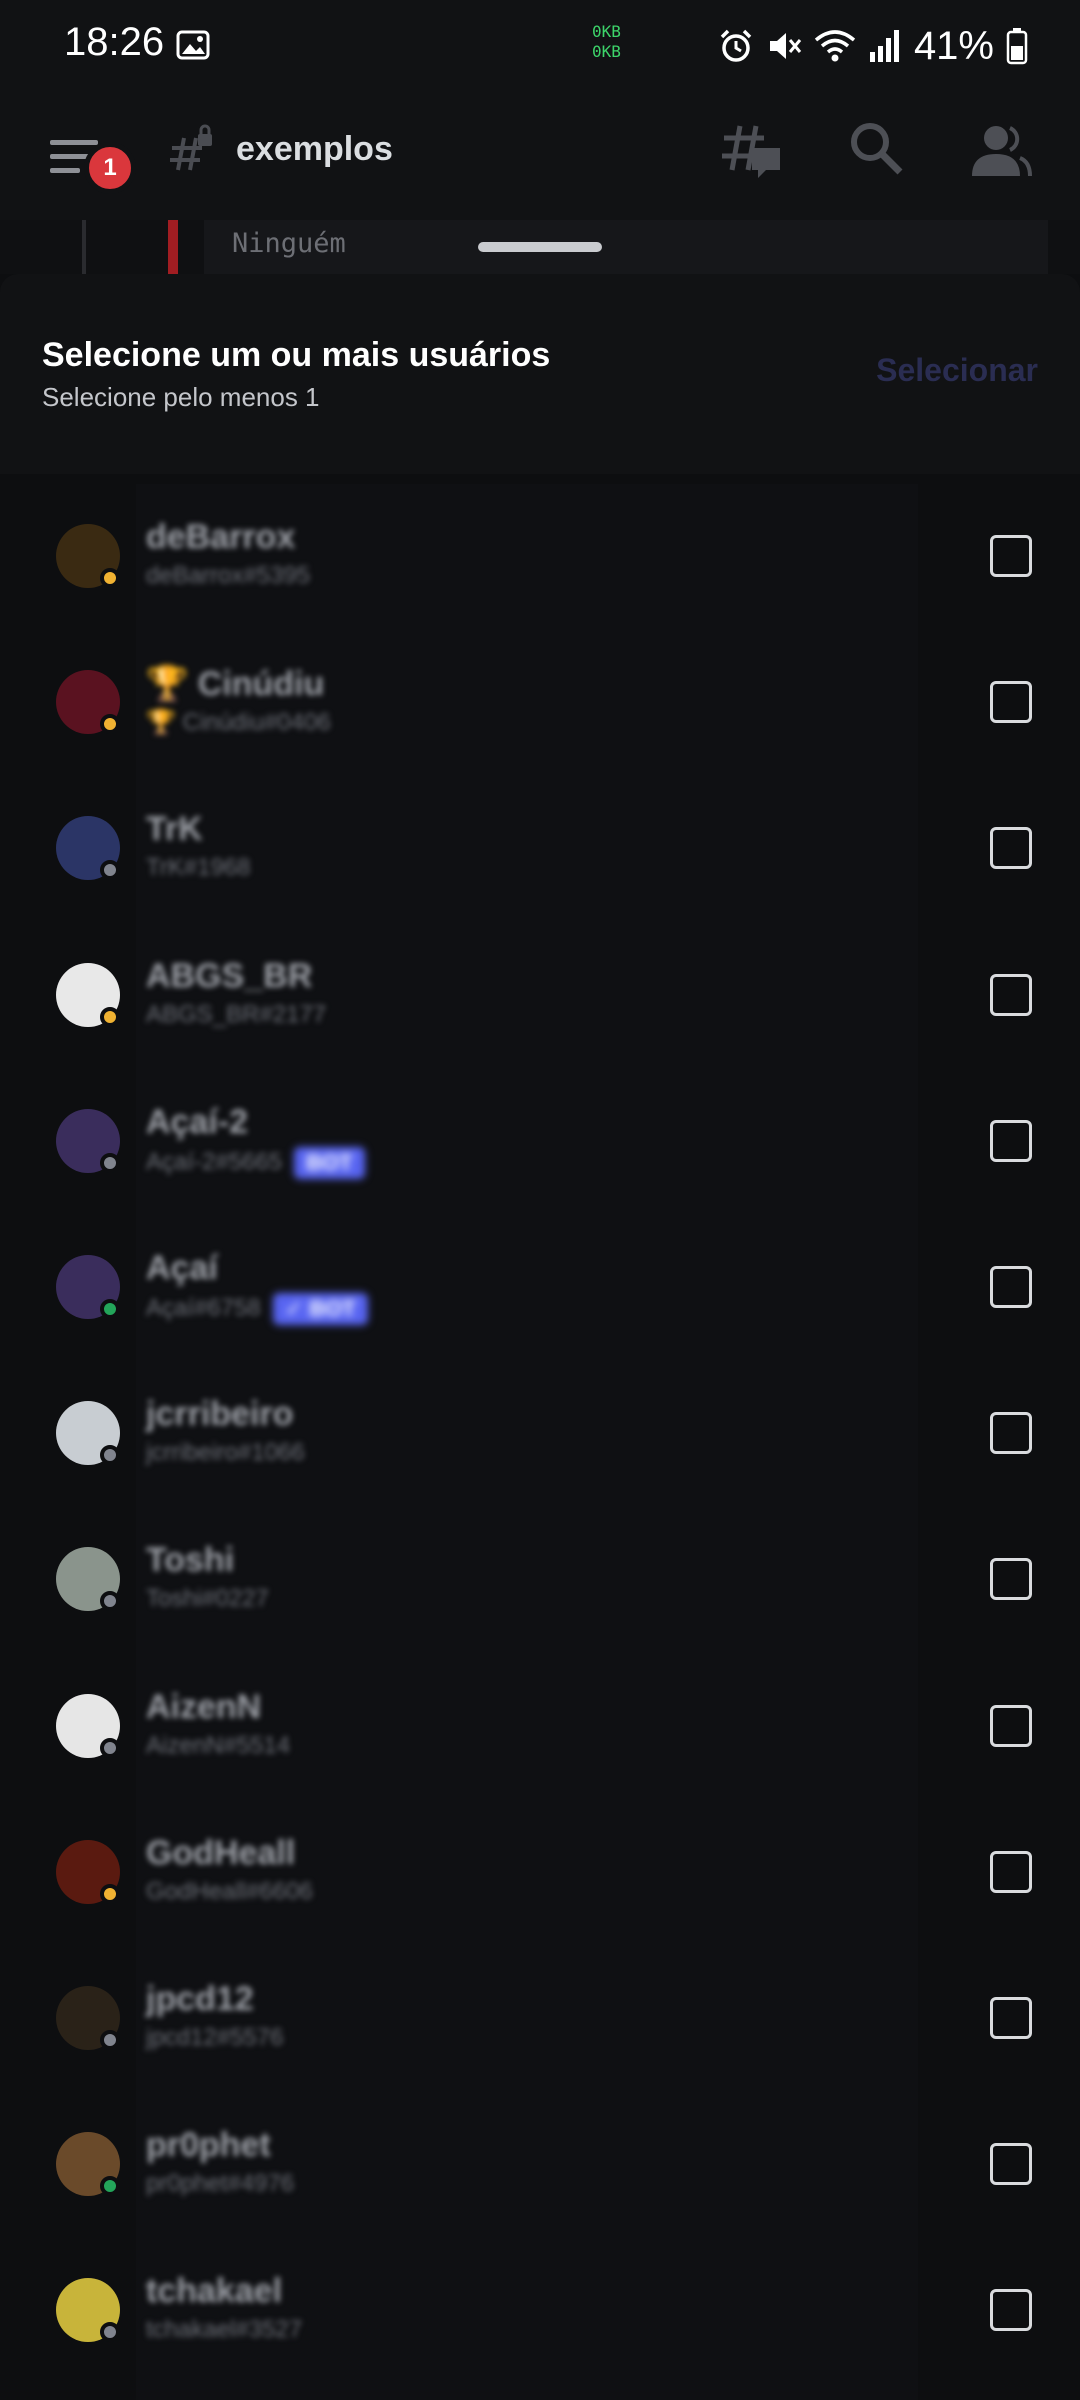  Describe the element at coordinates (876, 148) in the screenshot. I see `search-icon` at that location.